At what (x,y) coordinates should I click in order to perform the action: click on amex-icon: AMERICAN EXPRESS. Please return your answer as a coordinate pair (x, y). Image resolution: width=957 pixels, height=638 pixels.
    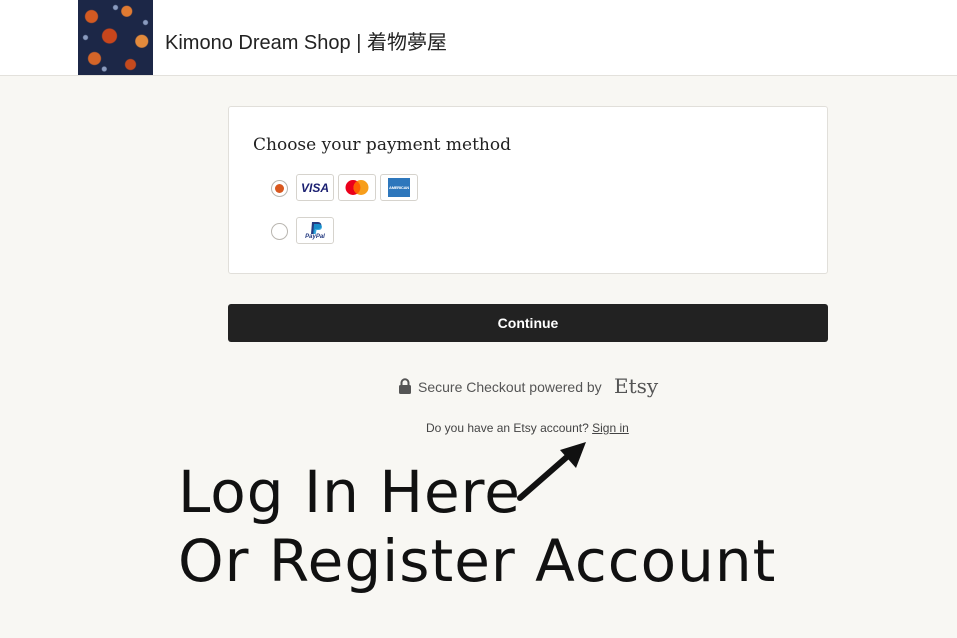
    Looking at the image, I should click on (399, 187).